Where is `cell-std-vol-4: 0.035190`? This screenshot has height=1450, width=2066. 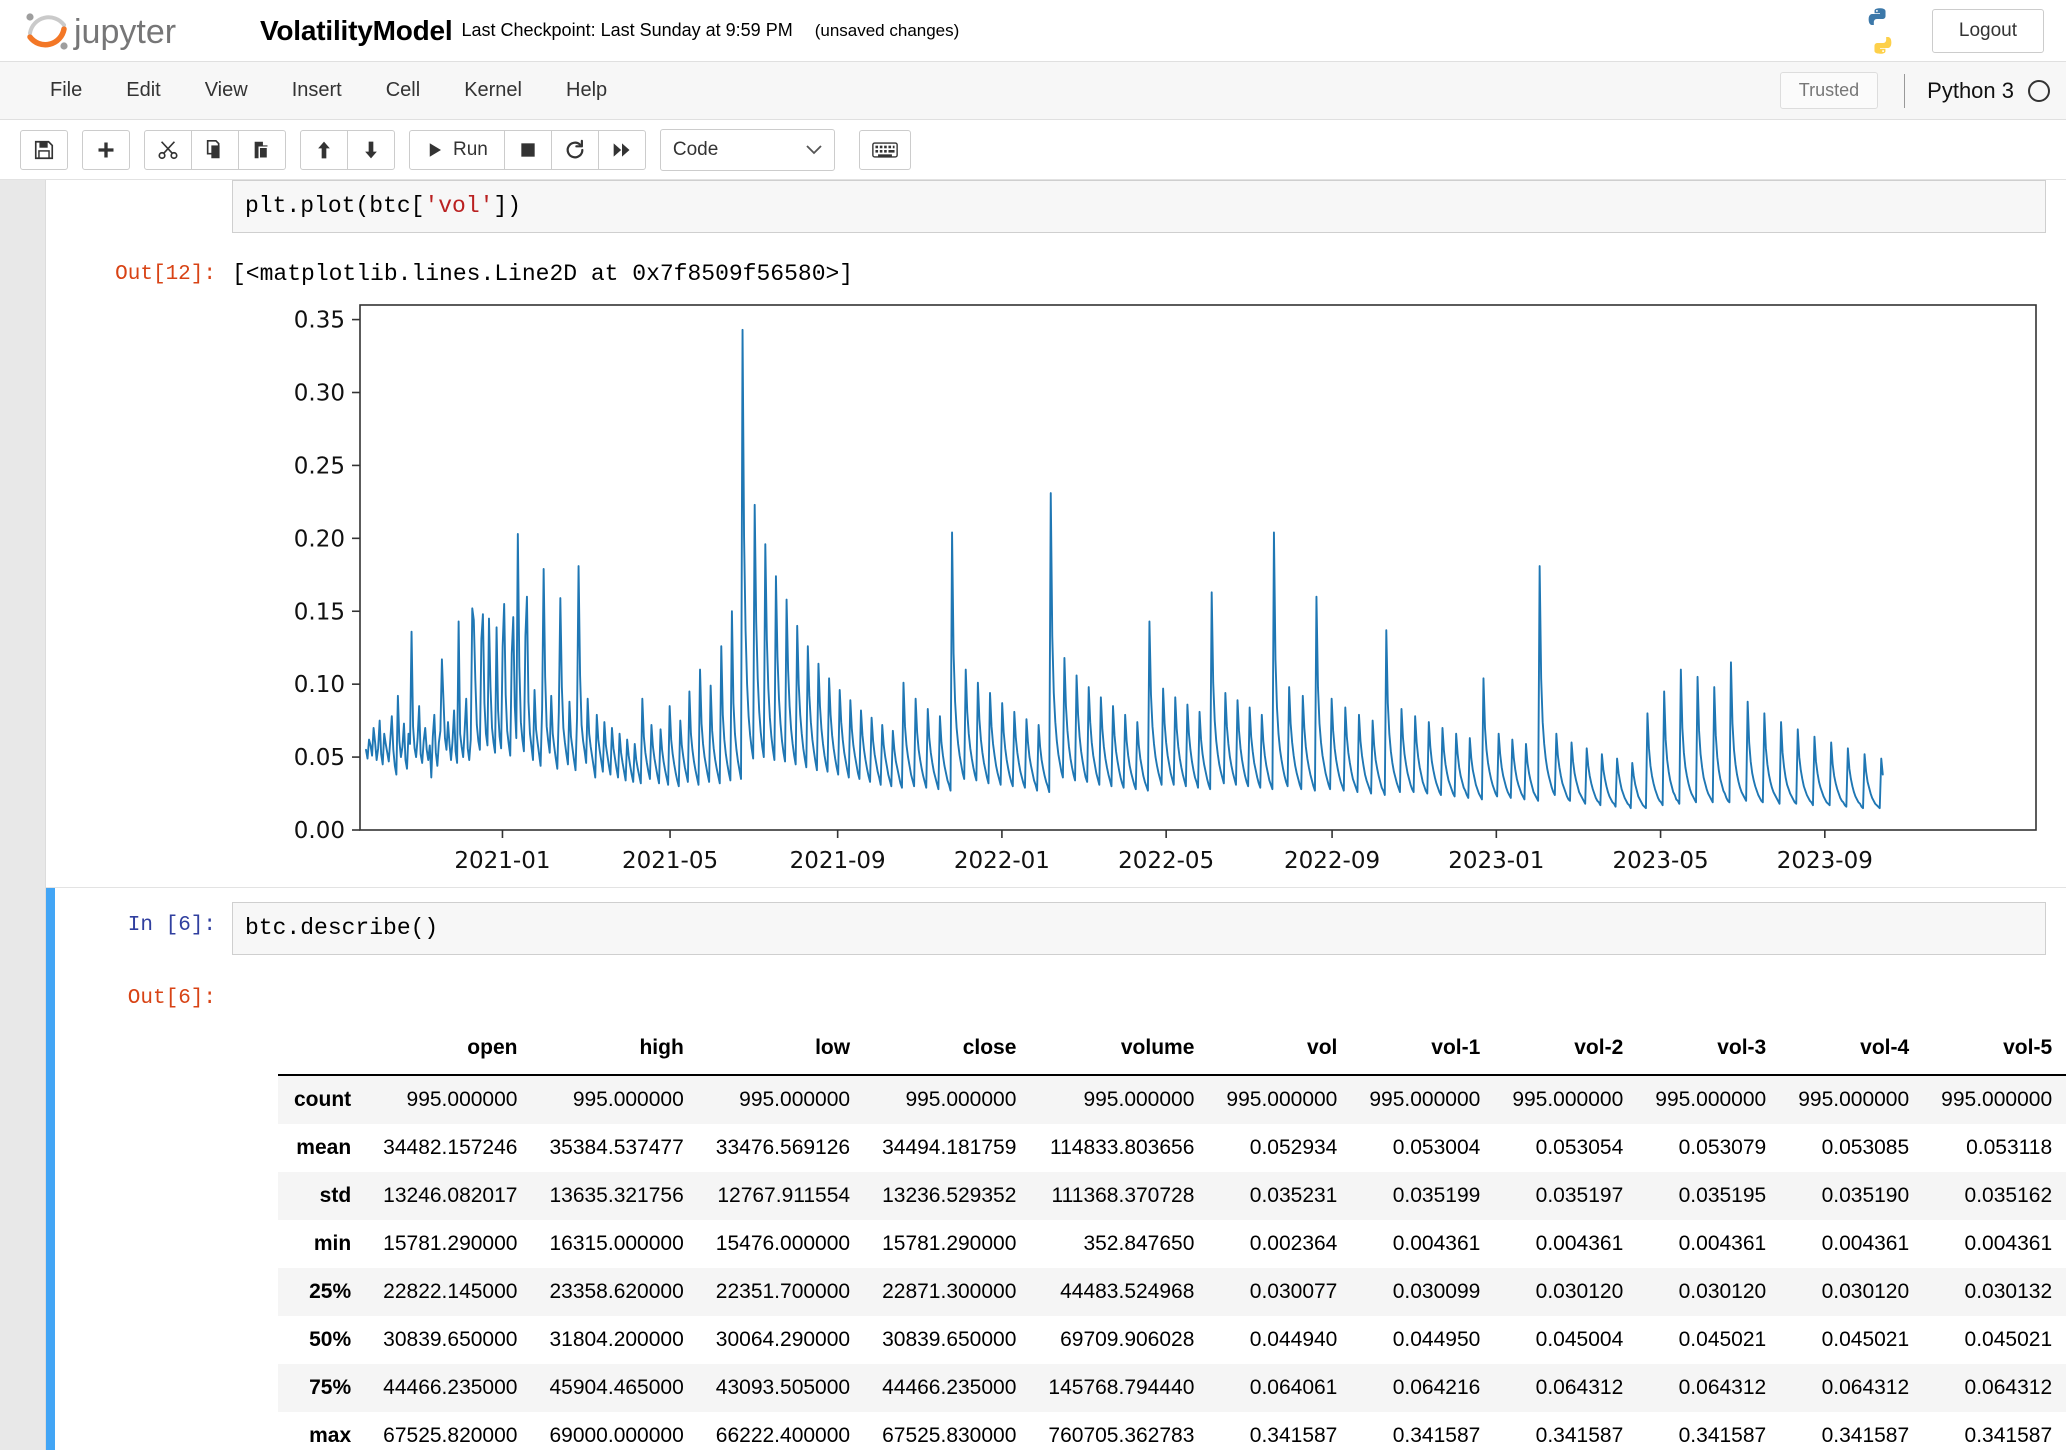 cell-std-vol-4: 0.035190 is located at coordinates (1865, 1196).